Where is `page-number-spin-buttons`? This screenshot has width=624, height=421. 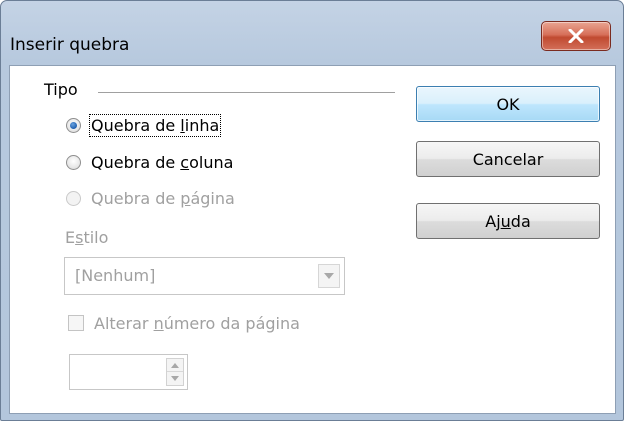 page-number-spin-buttons is located at coordinates (175, 372).